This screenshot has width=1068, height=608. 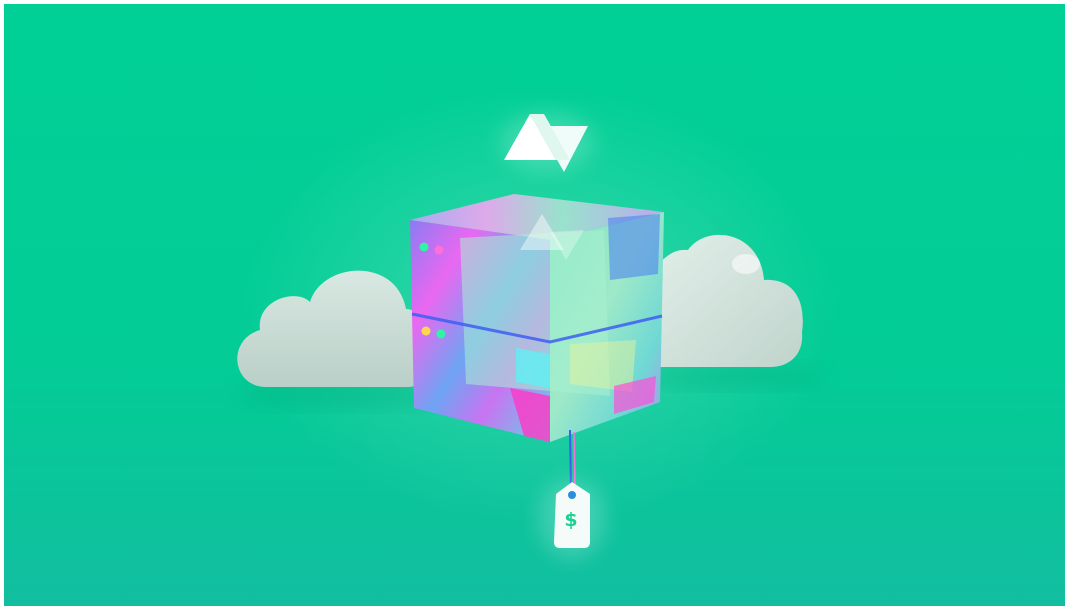 I want to click on prism-cube-server, so click(x=537, y=318).